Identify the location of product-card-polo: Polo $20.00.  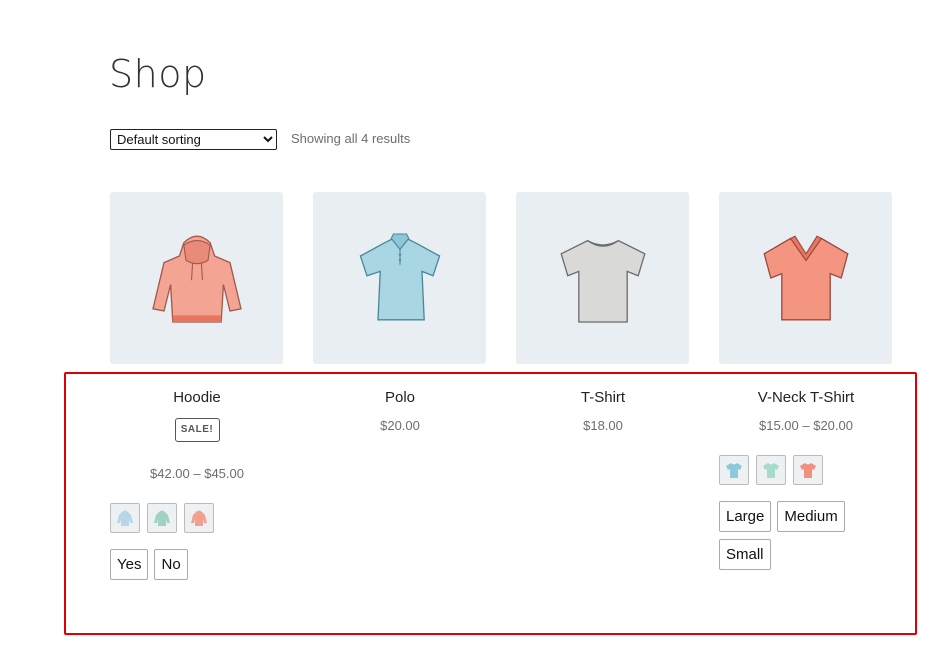
(400, 312).